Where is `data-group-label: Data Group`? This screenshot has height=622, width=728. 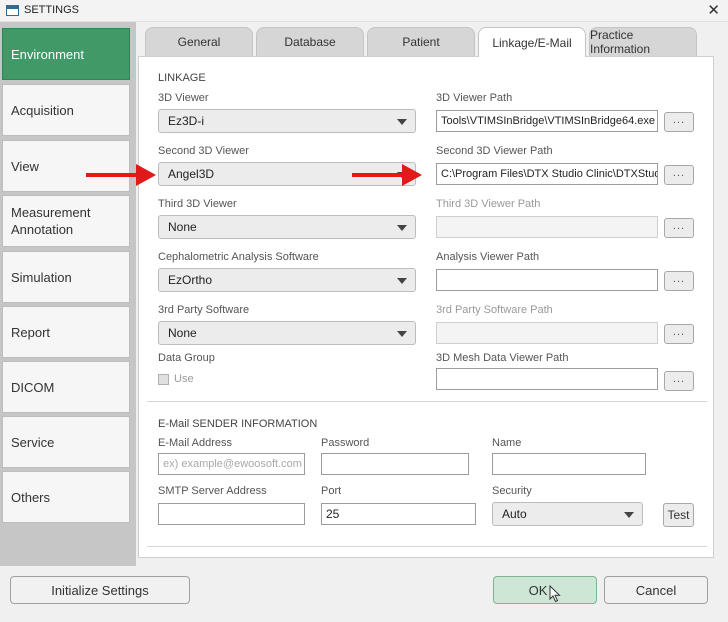
data-group-label: Data Group is located at coordinates (186, 358).